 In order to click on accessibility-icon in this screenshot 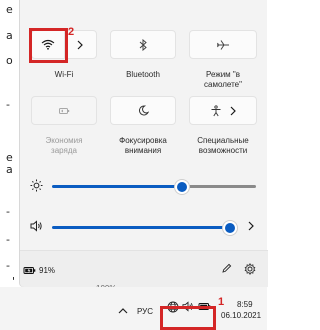, I will do `click(216, 110)`.